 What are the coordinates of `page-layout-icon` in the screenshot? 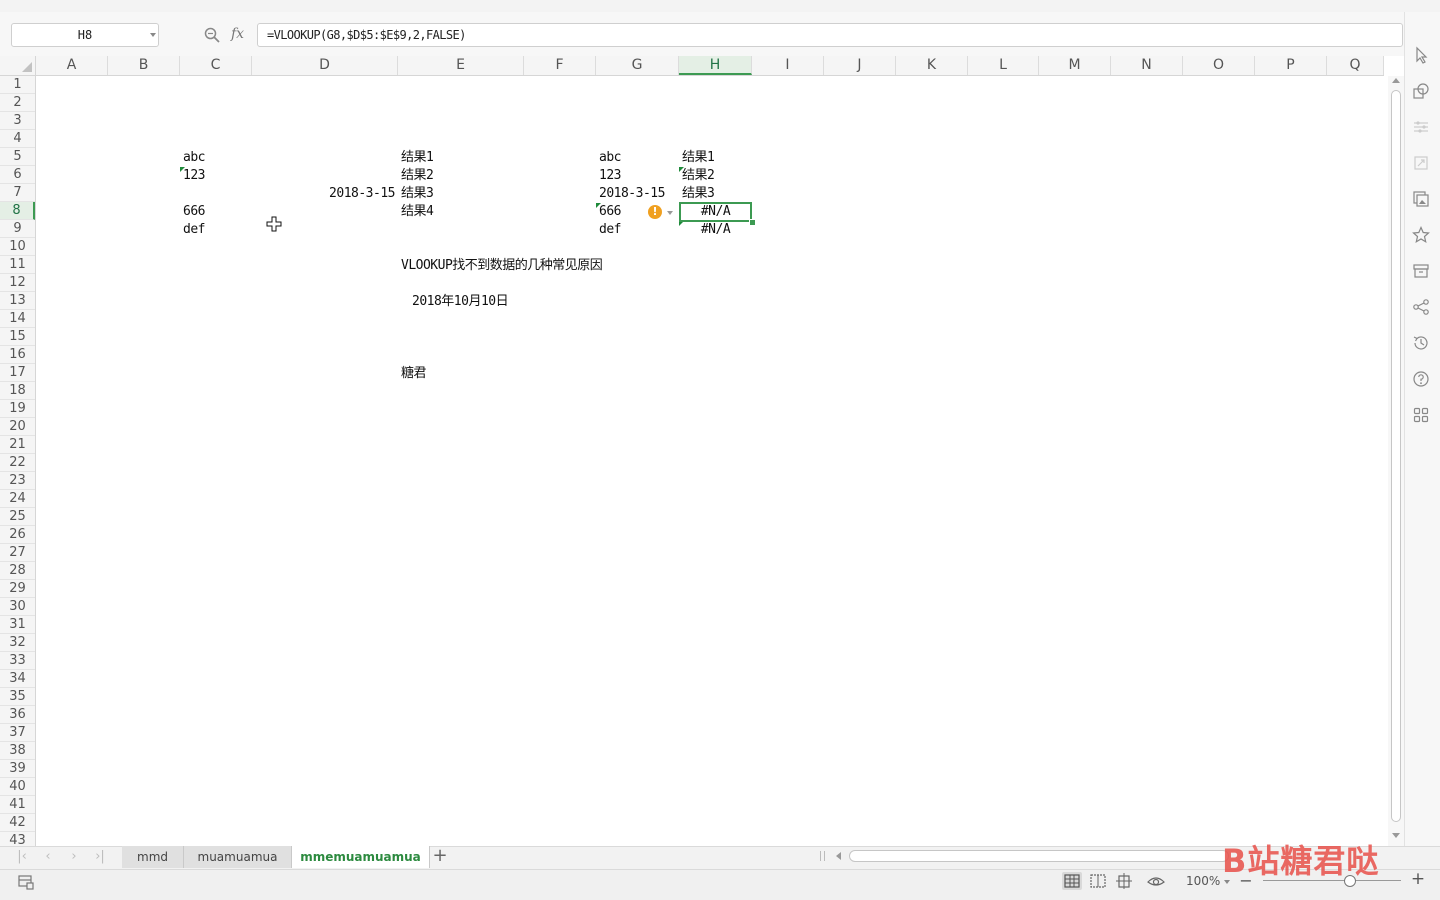 It's located at (1124, 881).